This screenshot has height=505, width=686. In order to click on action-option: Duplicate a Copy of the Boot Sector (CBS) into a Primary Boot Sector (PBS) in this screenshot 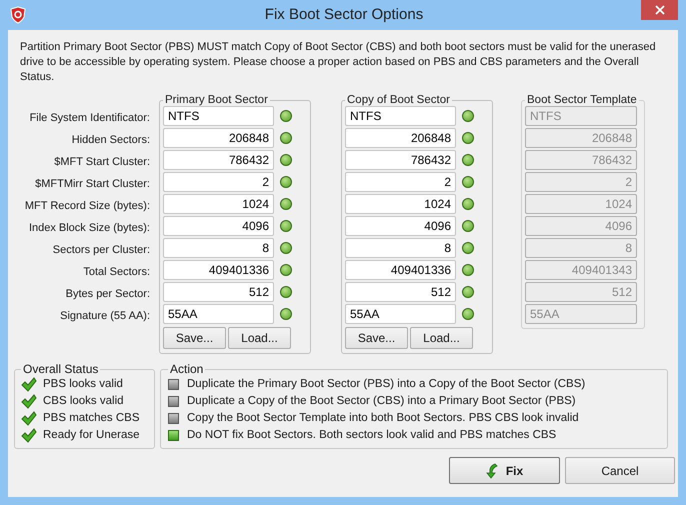, I will do `click(414, 401)`.